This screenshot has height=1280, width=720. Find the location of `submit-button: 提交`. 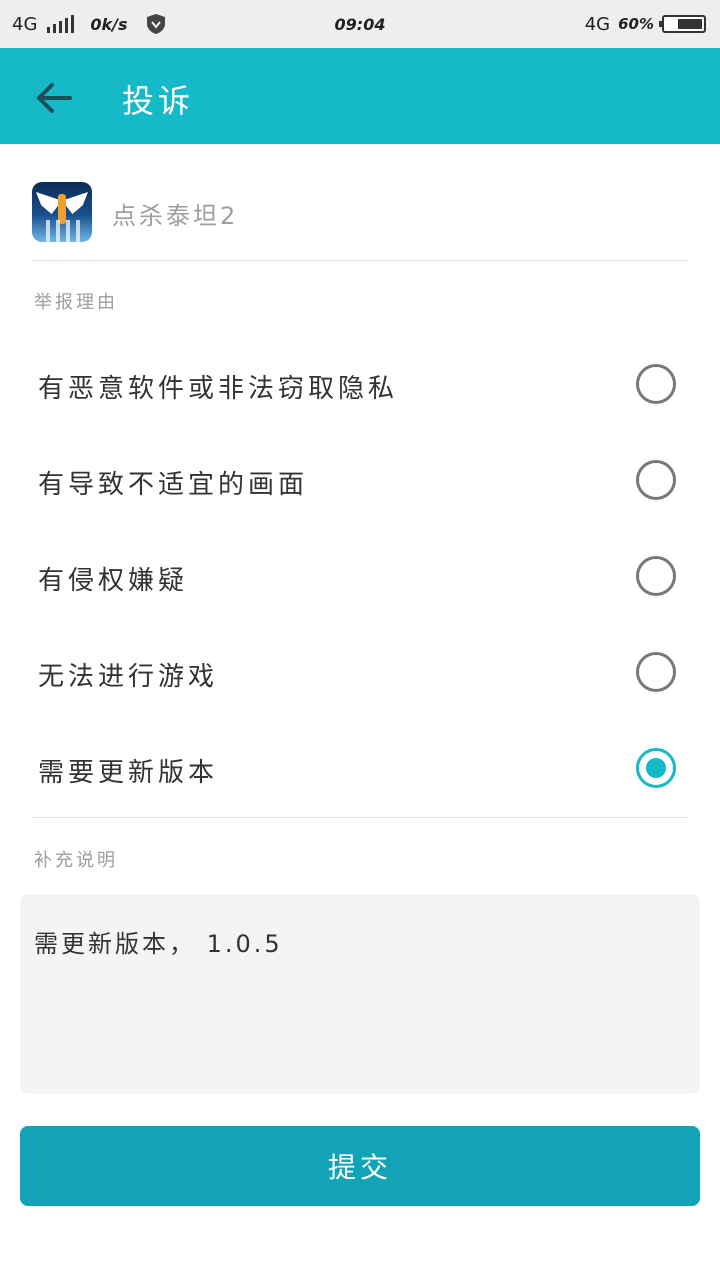

submit-button: 提交 is located at coordinates (360, 1166).